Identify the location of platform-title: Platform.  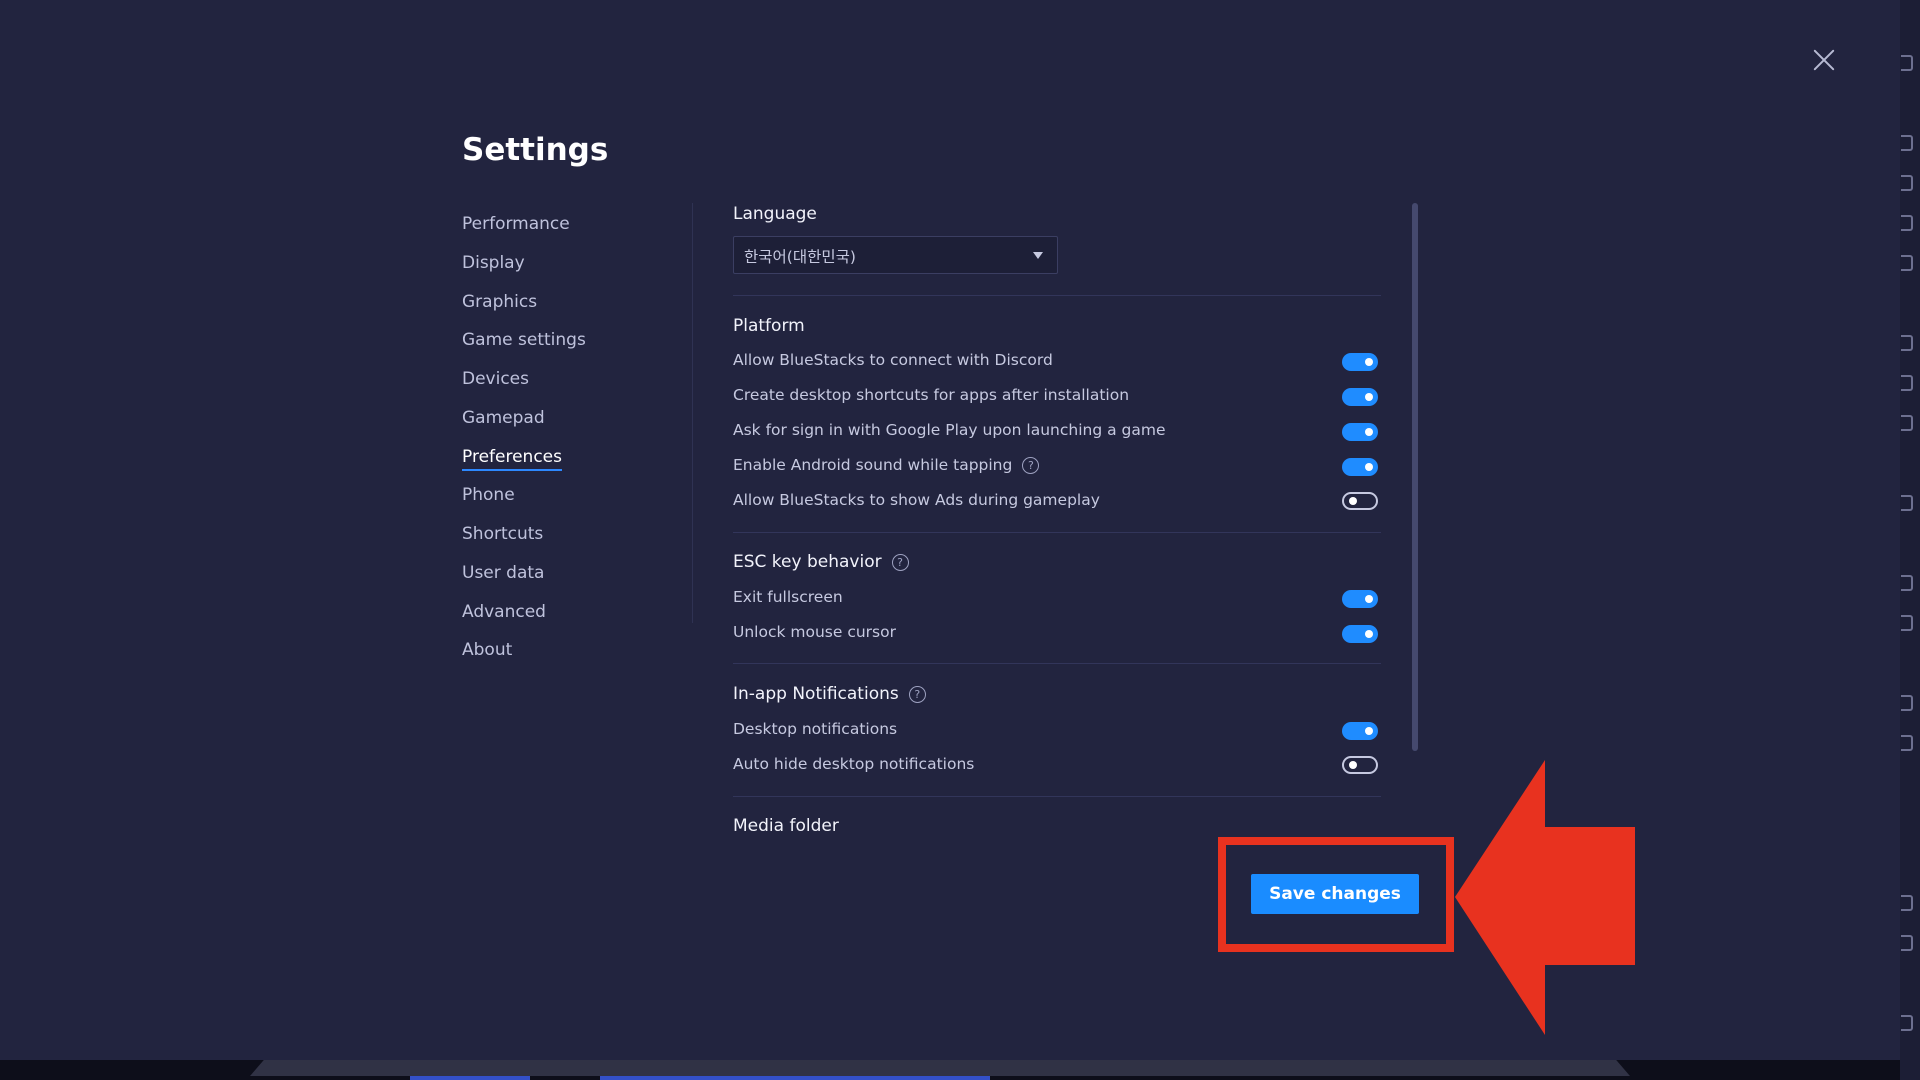
(769, 326).